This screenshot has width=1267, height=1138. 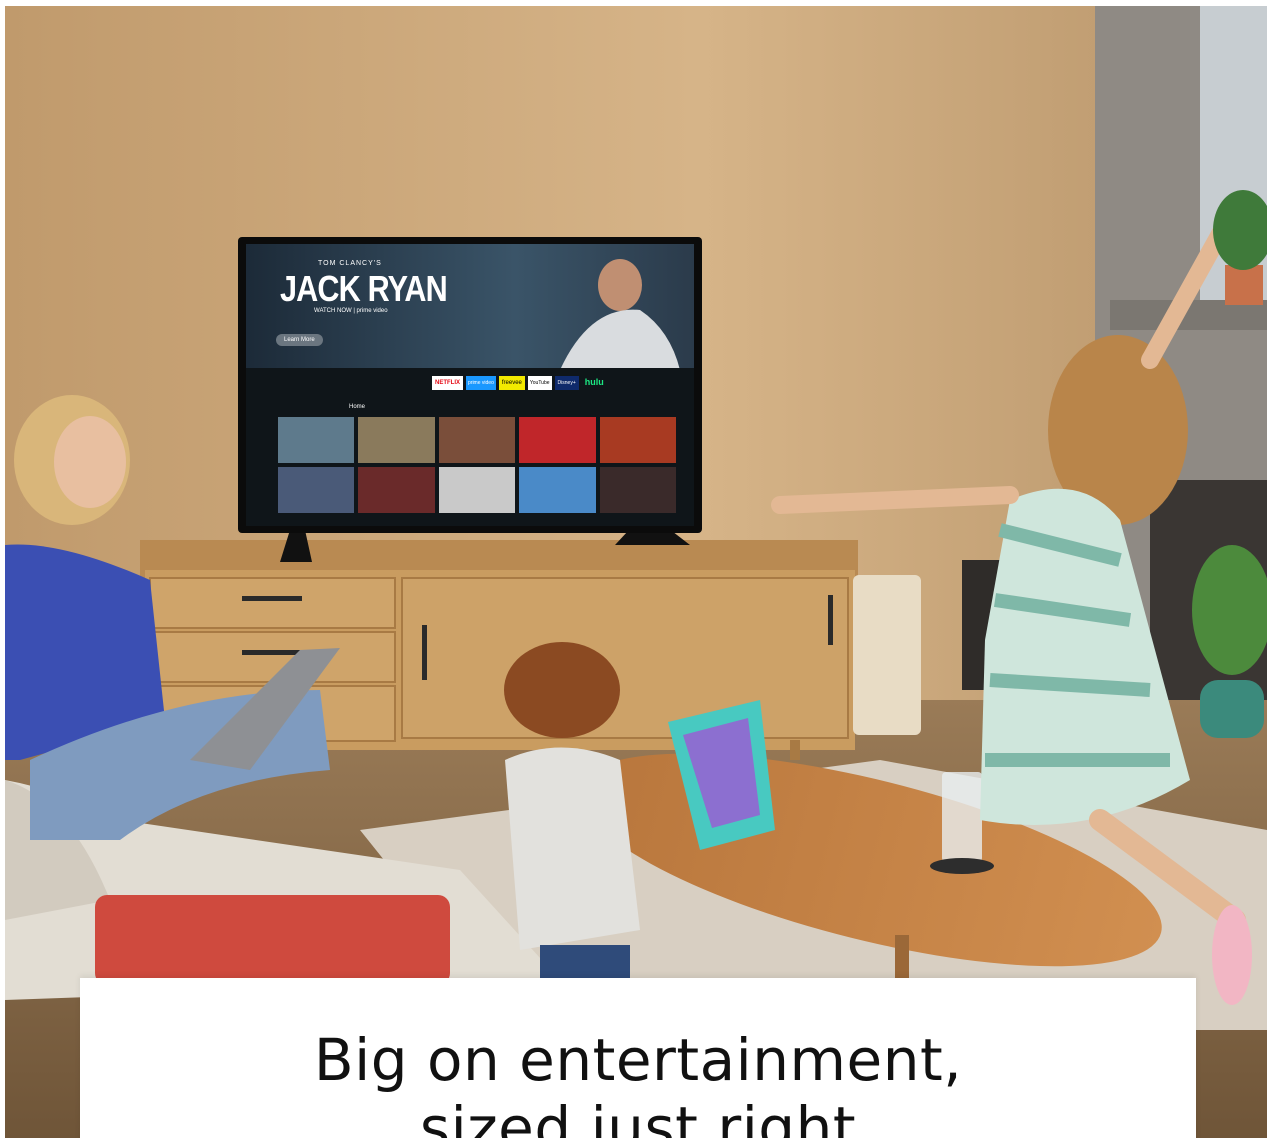 What do you see at coordinates (272, 598) in the screenshot?
I see `drawer-handle` at bounding box center [272, 598].